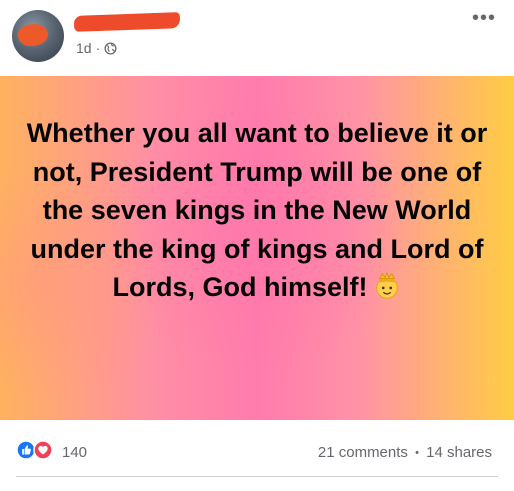 This screenshot has height=491, width=514. I want to click on reaction-icons, so click(36, 450).